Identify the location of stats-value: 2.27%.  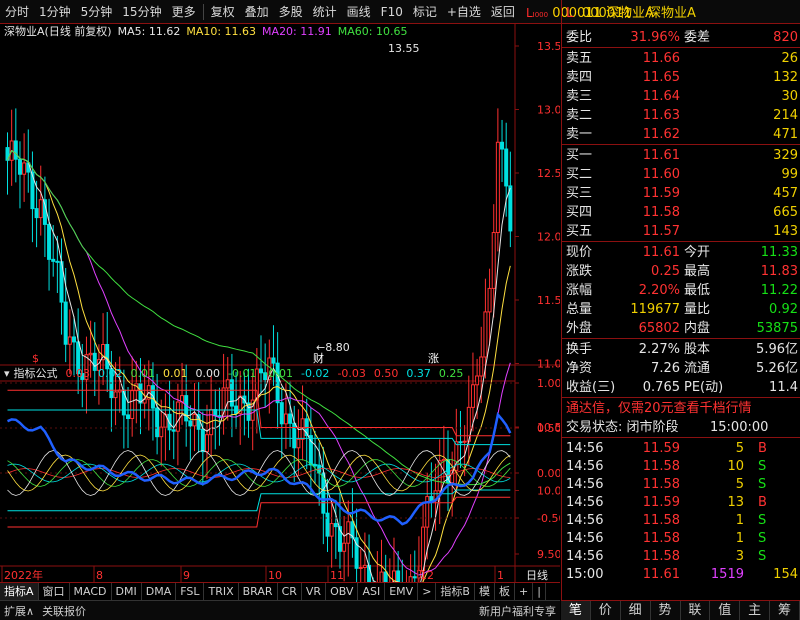
(659, 349).